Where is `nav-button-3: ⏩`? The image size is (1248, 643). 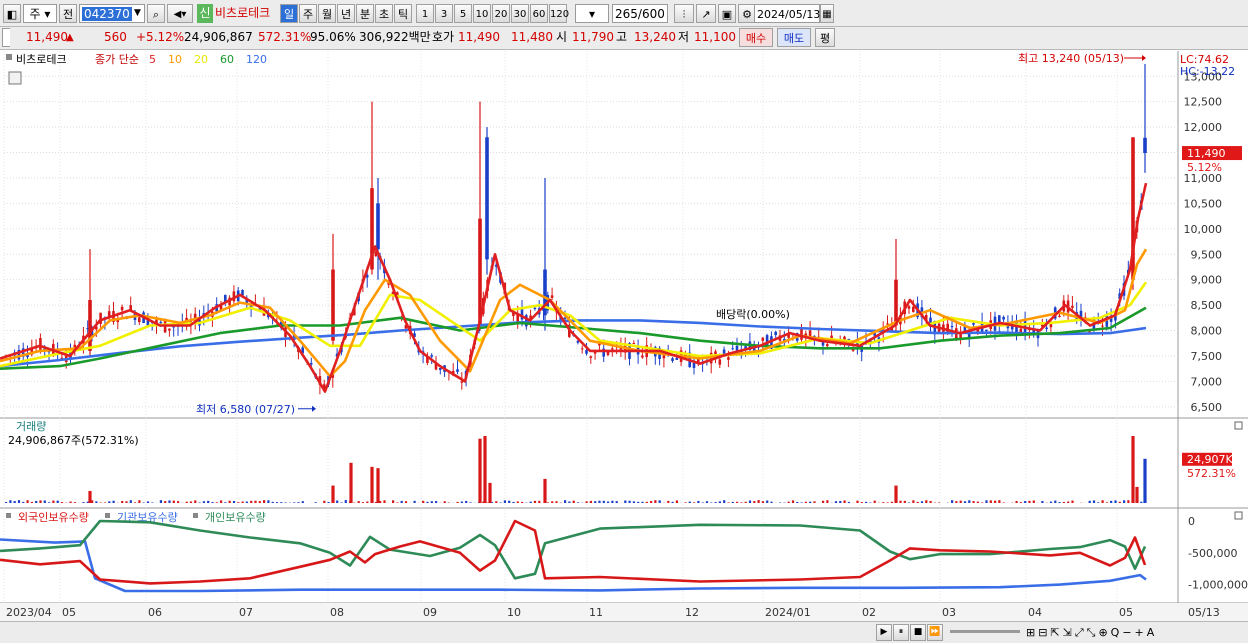
nav-button-3: ⏩ is located at coordinates (935, 632).